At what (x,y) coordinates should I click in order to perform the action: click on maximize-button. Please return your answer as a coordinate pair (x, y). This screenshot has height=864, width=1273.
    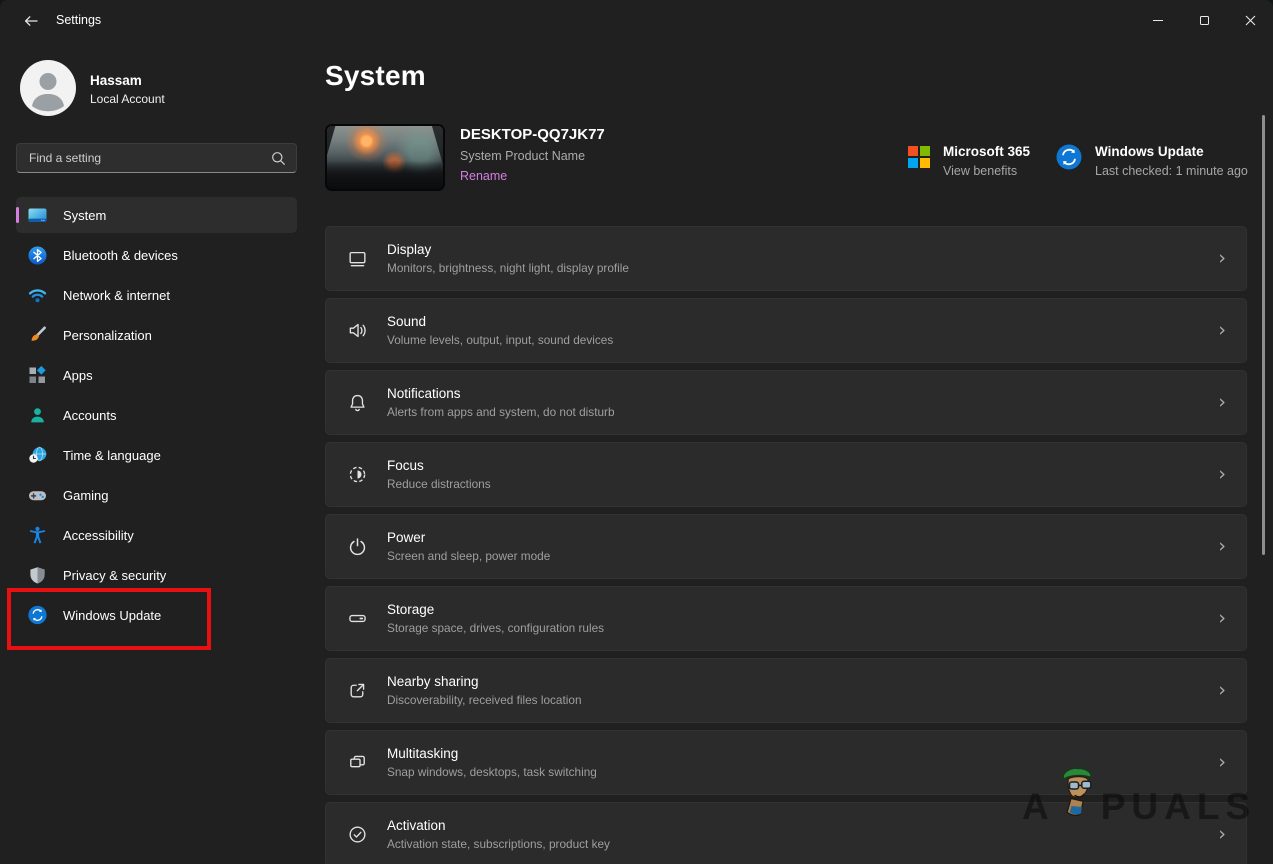
    Looking at the image, I should click on (1204, 20).